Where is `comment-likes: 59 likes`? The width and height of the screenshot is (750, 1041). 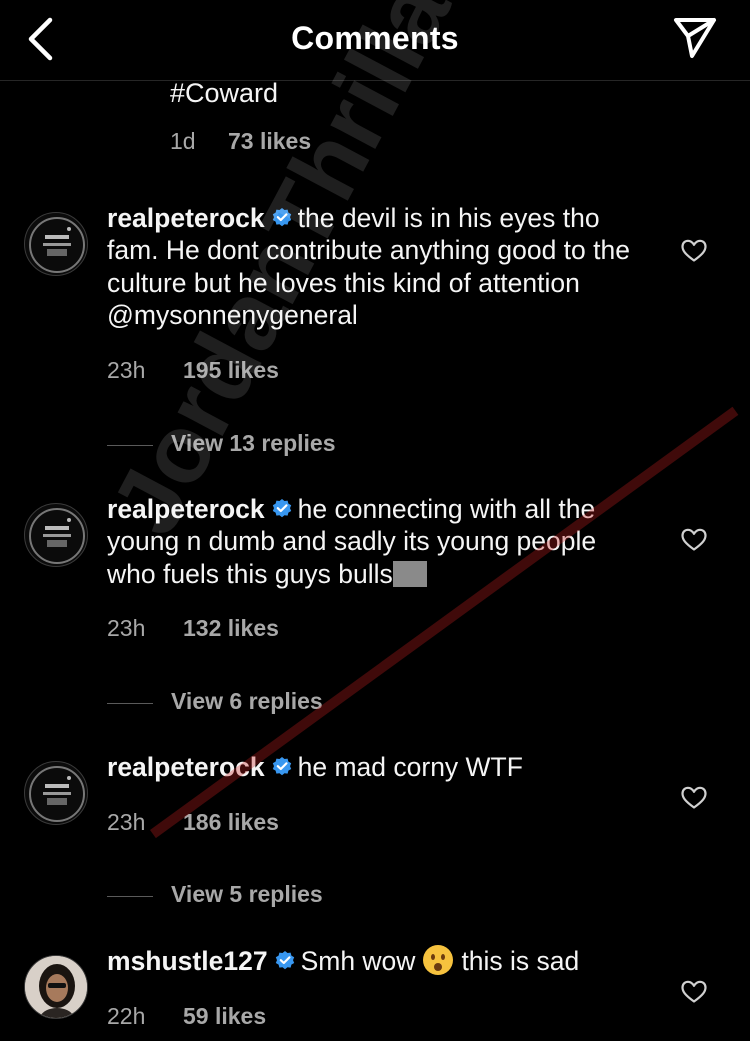 comment-likes: 59 likes is located at coordinates (224, 1016).